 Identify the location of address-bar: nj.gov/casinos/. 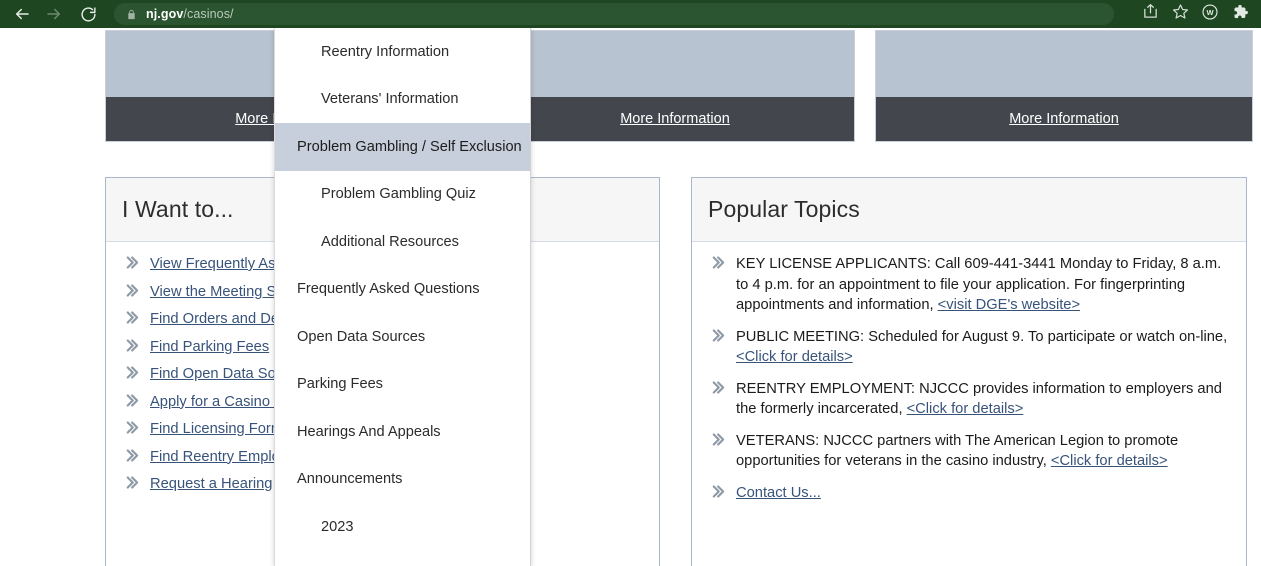
(614, 14).